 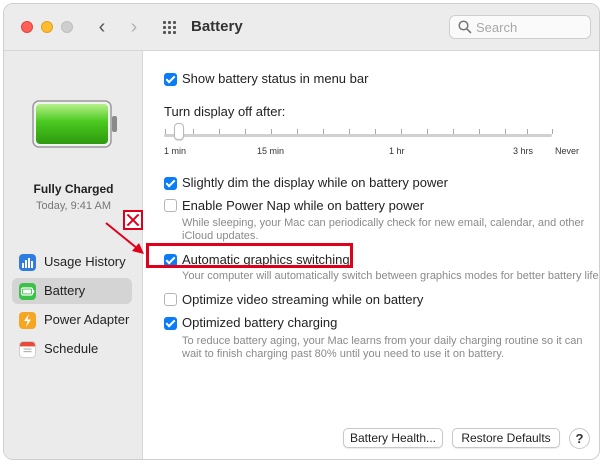 What do you see at coordinates (27, 27) in the screenshot?
I see `close-button` at bounding box center [27, 27].